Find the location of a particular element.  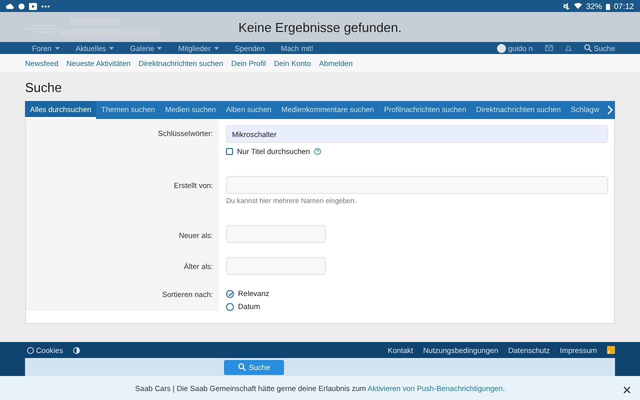

bell-icon is located at coordinates (568, 48).